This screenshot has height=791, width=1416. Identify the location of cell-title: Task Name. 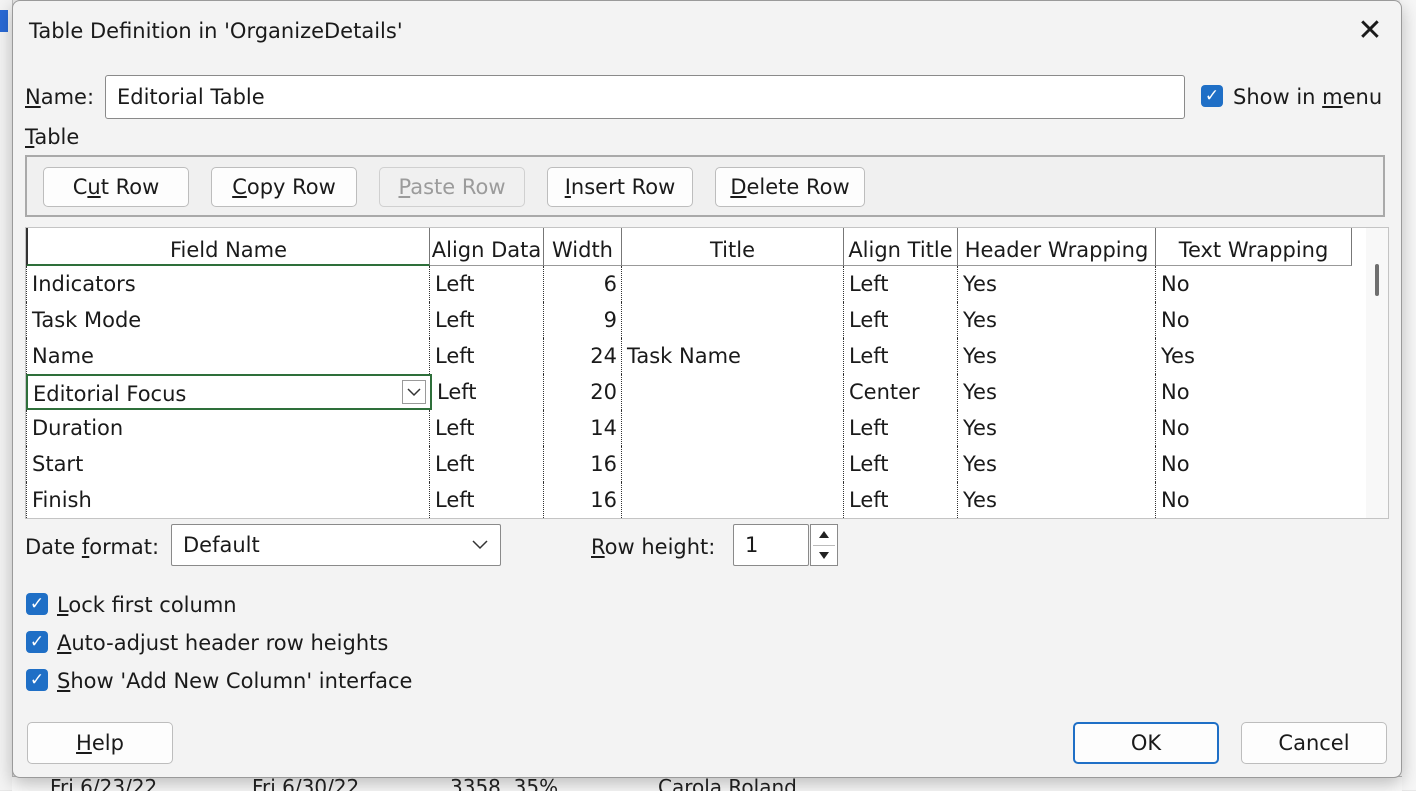
(733, 356).